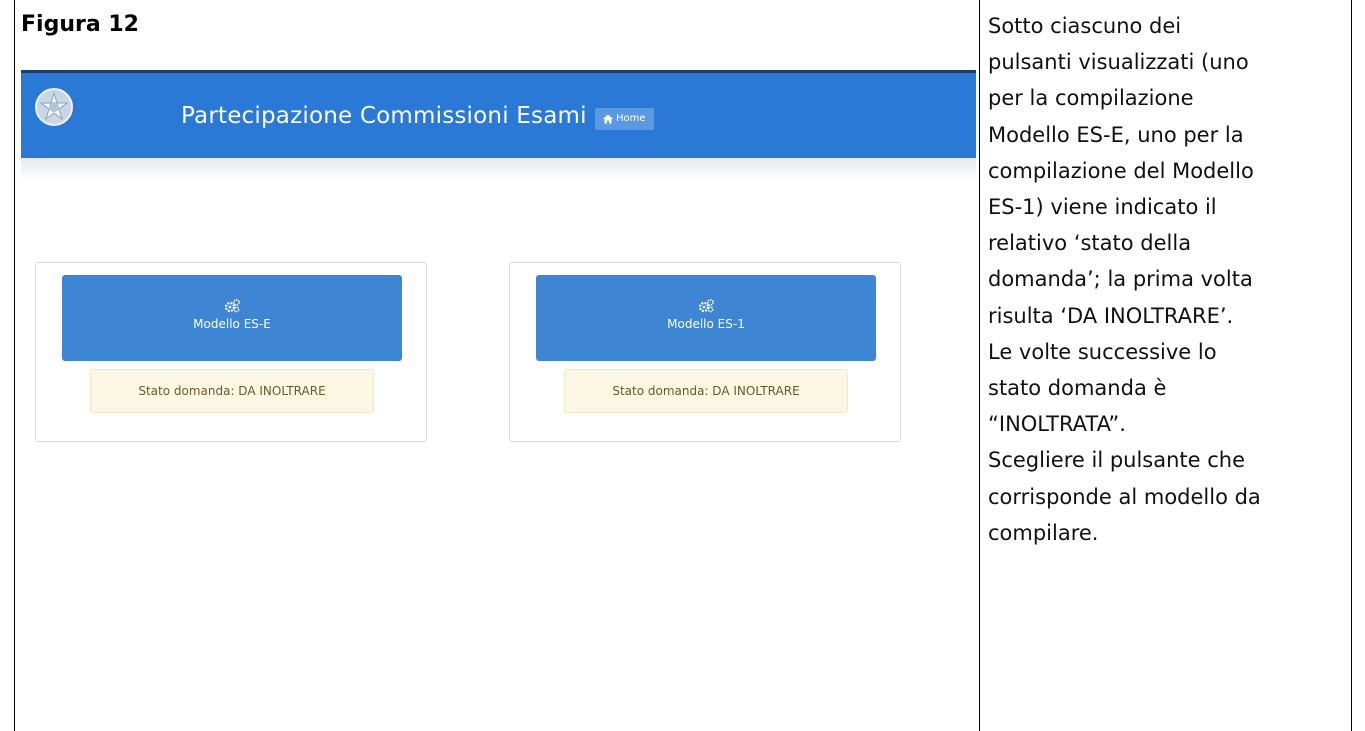 Image resolution: width=1365 pixels, height=731 pixels. I want to click on home-icon, so click(608, 119).